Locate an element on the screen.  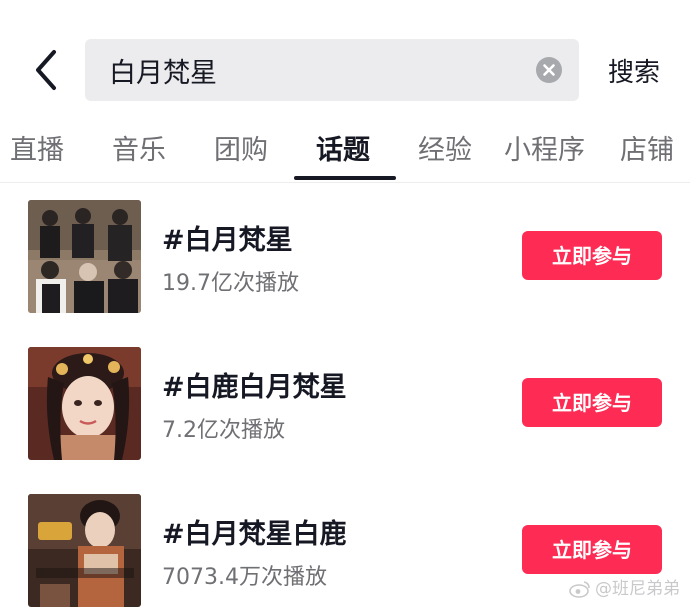
close-icon is located at coordinates (549, 70).